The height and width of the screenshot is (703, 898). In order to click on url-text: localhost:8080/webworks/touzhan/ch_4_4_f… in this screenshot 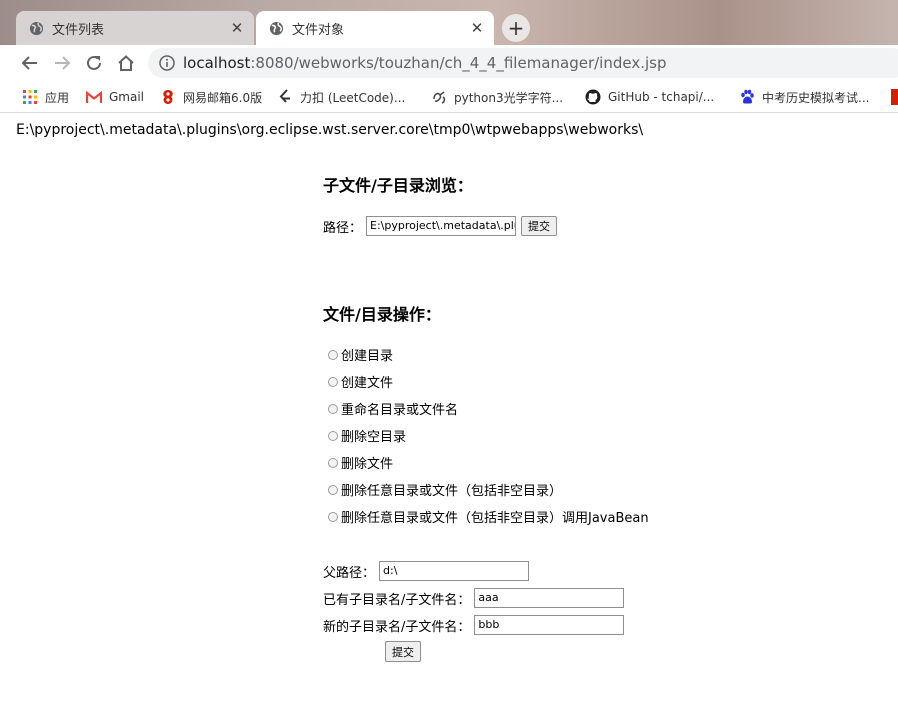, I will do `click(424, 63)`.